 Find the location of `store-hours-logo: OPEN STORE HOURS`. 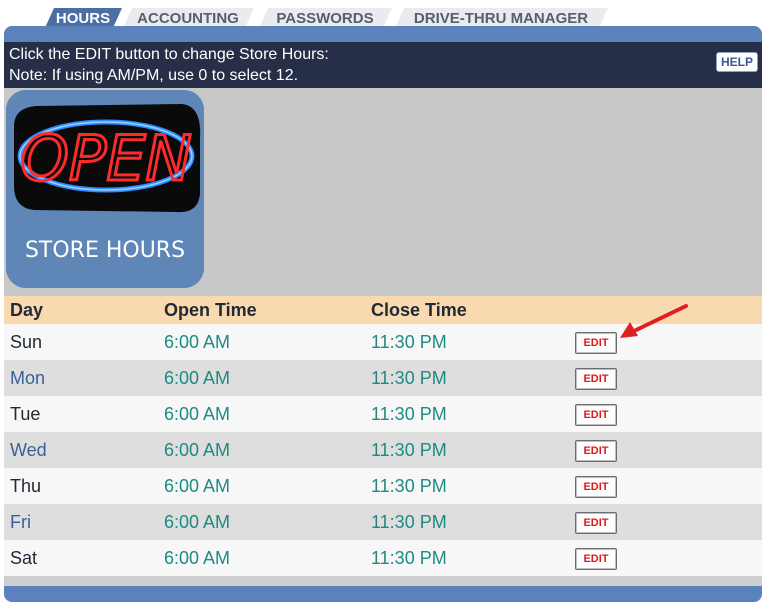

store-hours-logo: OPEN STORE HOURS is located at coordinates (105, 189).